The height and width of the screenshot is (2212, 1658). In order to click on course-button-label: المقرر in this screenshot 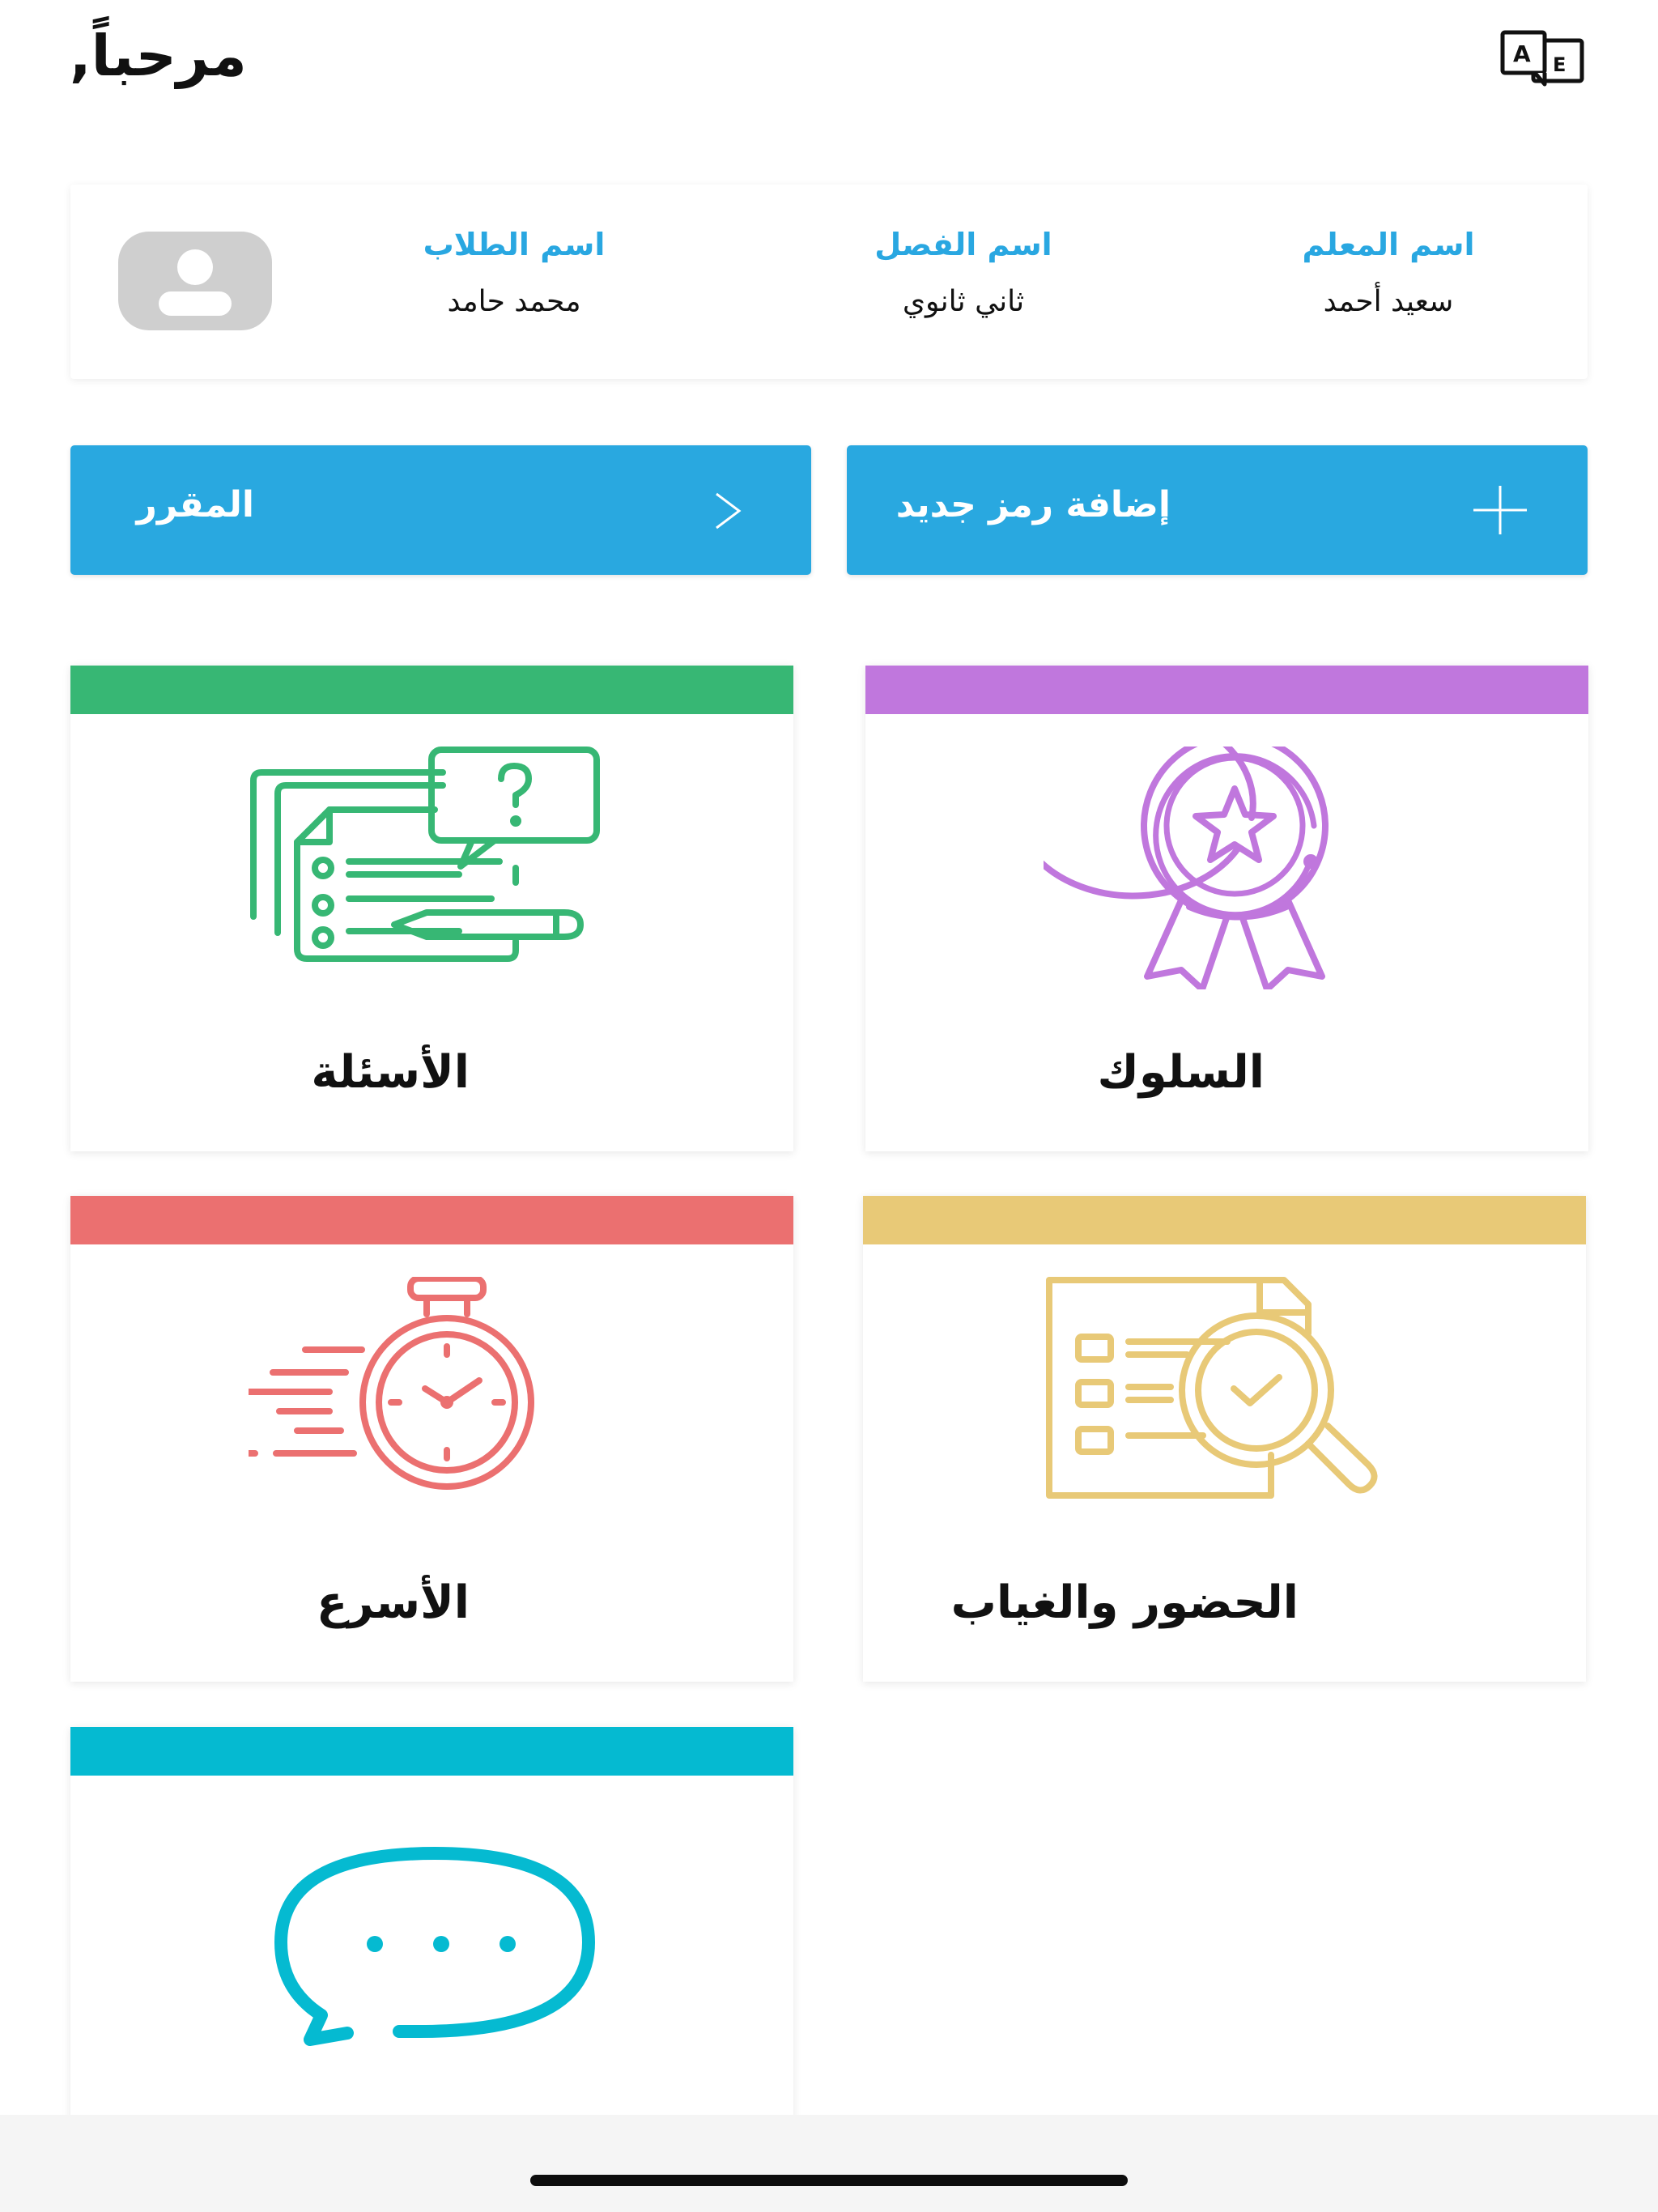, I will do `click(195, 505)`.